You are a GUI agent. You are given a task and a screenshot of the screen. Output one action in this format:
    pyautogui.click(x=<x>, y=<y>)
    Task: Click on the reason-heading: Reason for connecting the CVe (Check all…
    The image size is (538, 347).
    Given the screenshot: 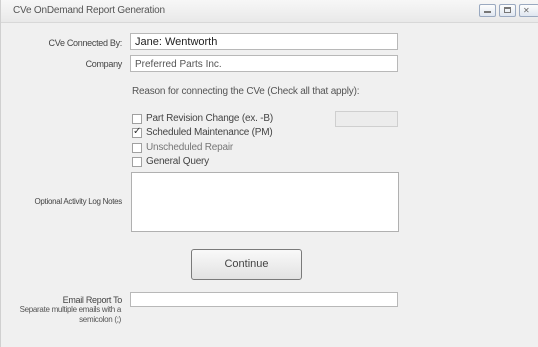 What is the action you would take?
    pyautogui.click(x=246, y=91)
    